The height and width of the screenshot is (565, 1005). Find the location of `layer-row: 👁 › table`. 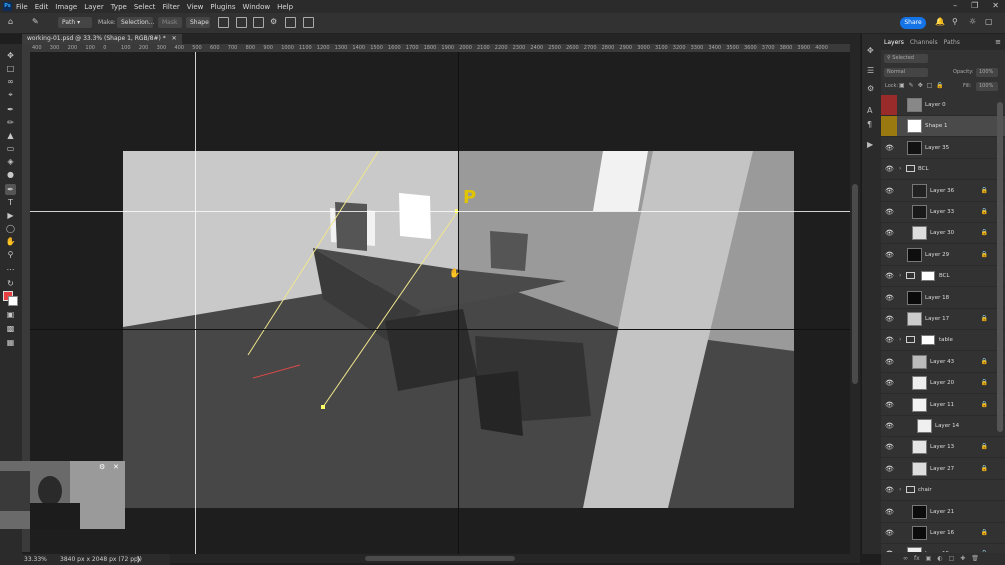

layer-row: 👁 › table is located at coordinates (943, 341).